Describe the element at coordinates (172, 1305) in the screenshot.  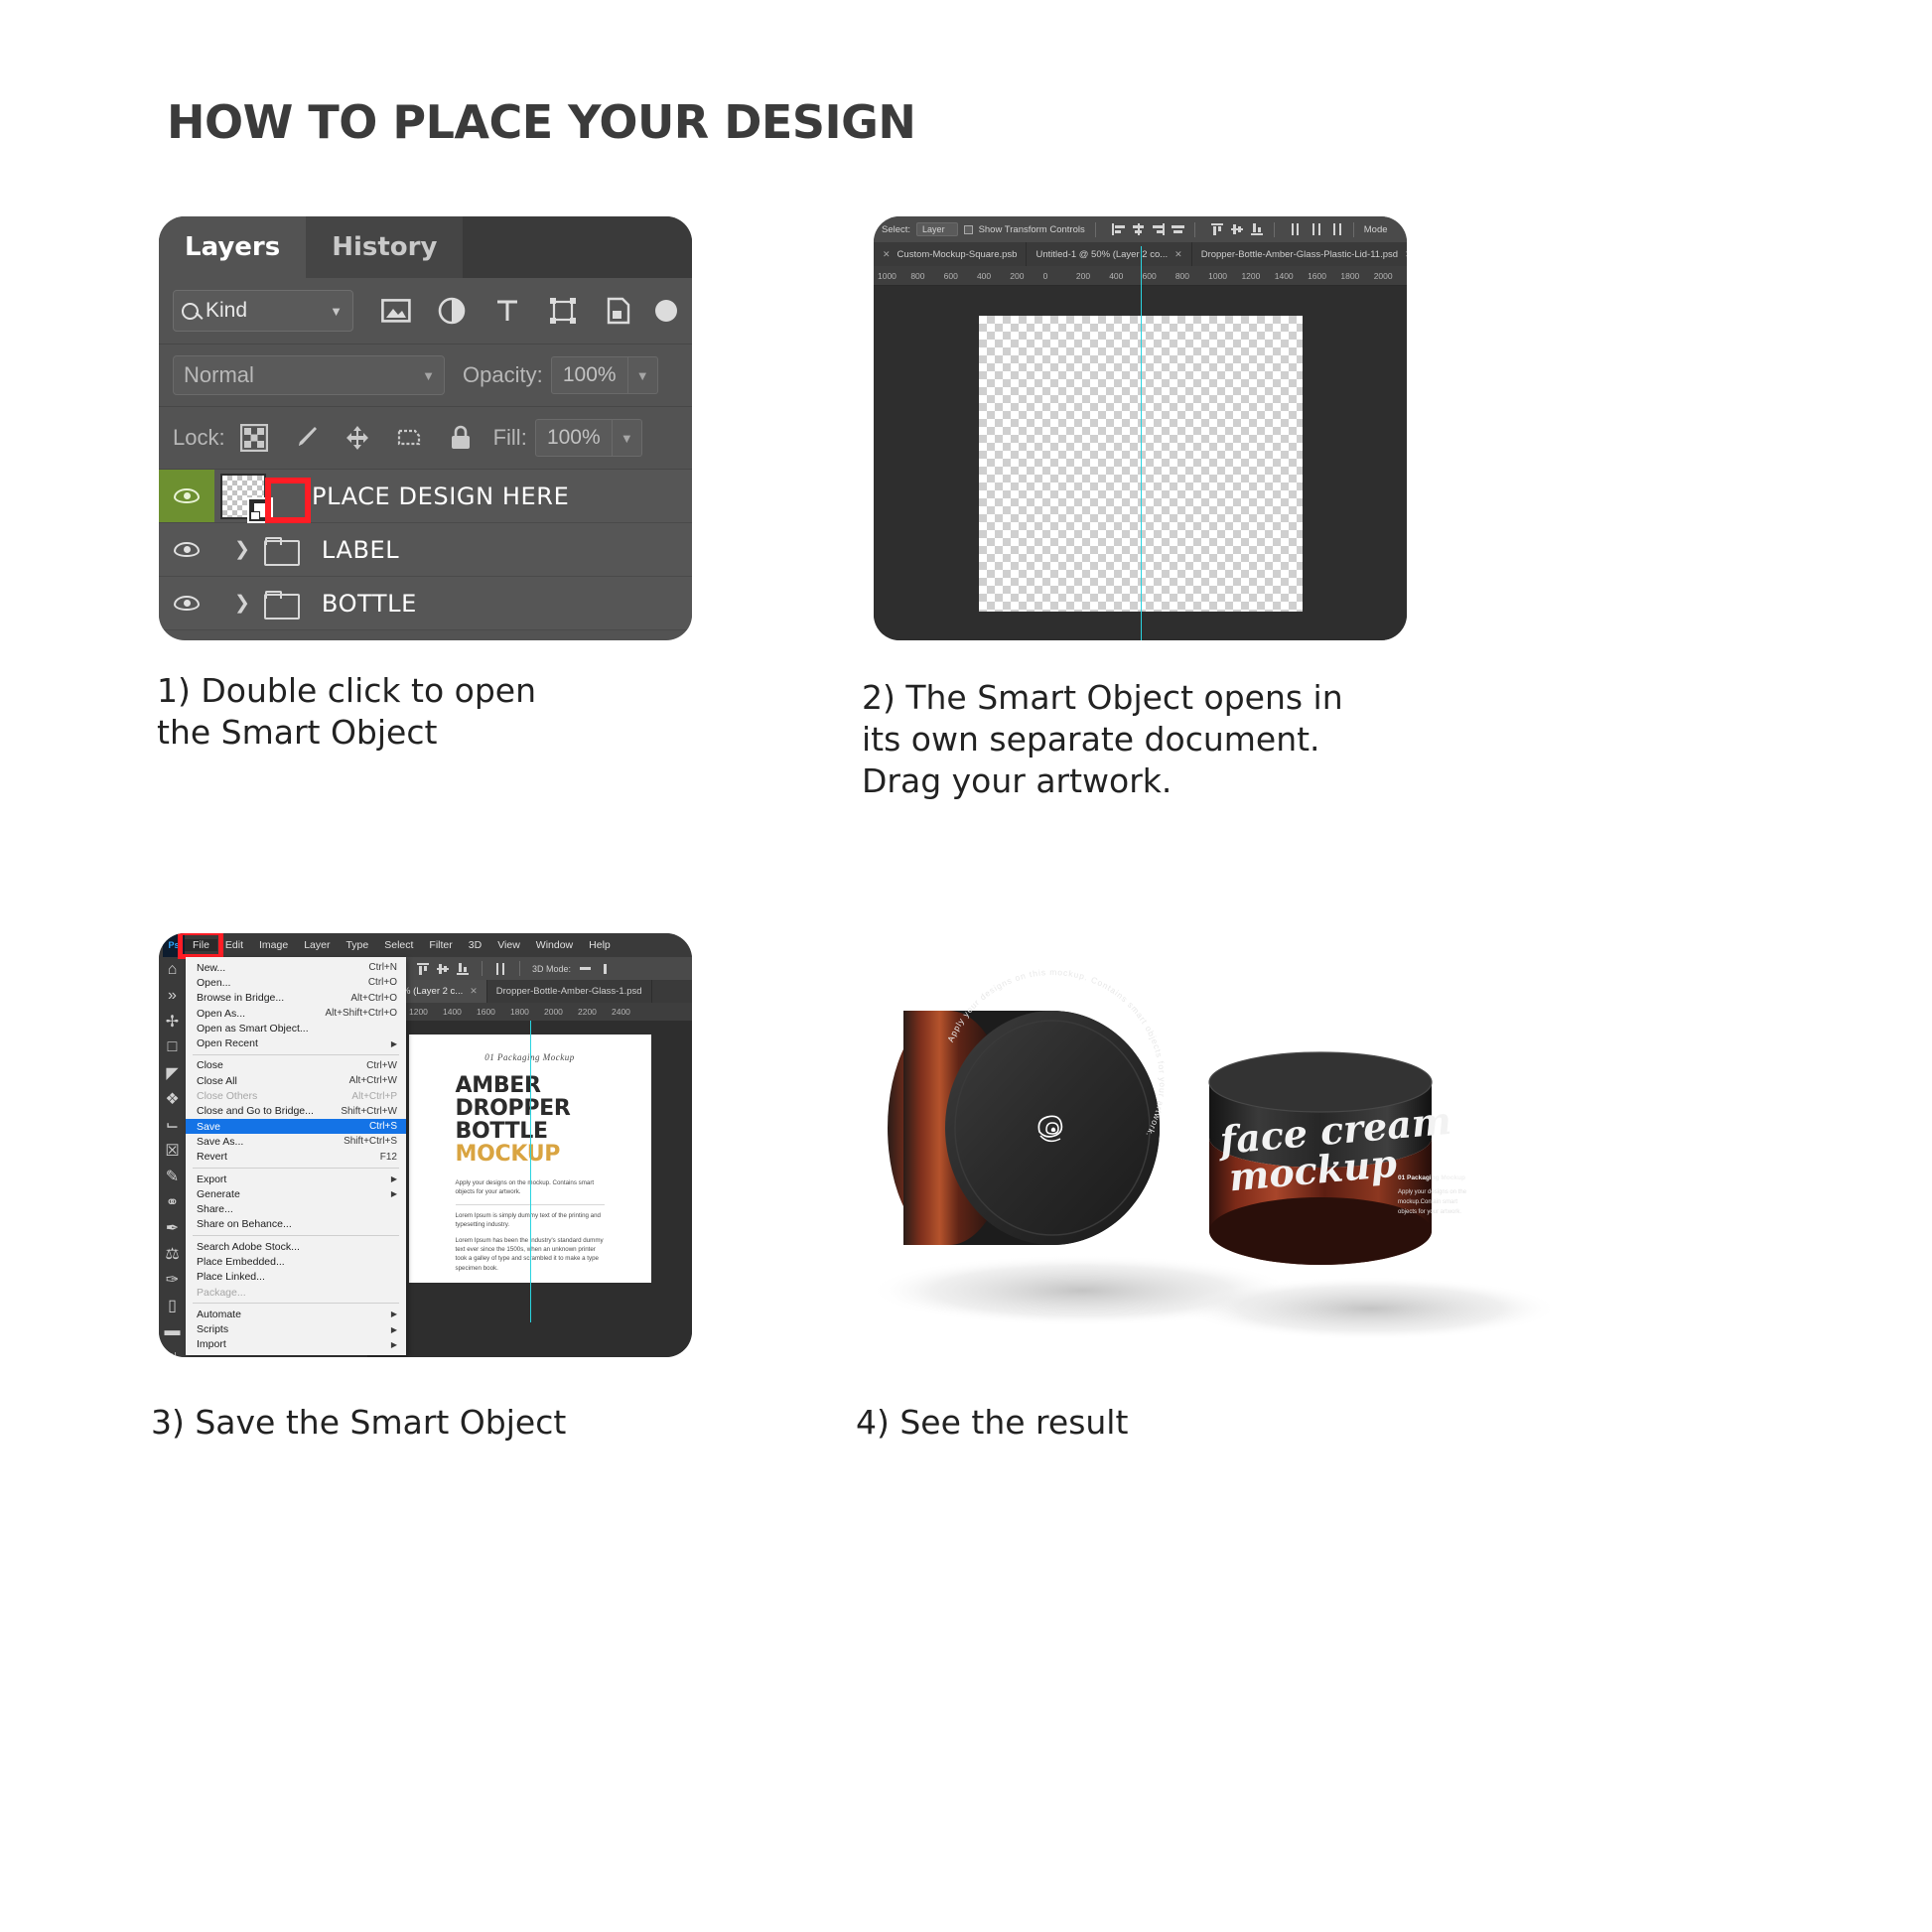
I see `eraser-tool-icon: ▯` at that location.